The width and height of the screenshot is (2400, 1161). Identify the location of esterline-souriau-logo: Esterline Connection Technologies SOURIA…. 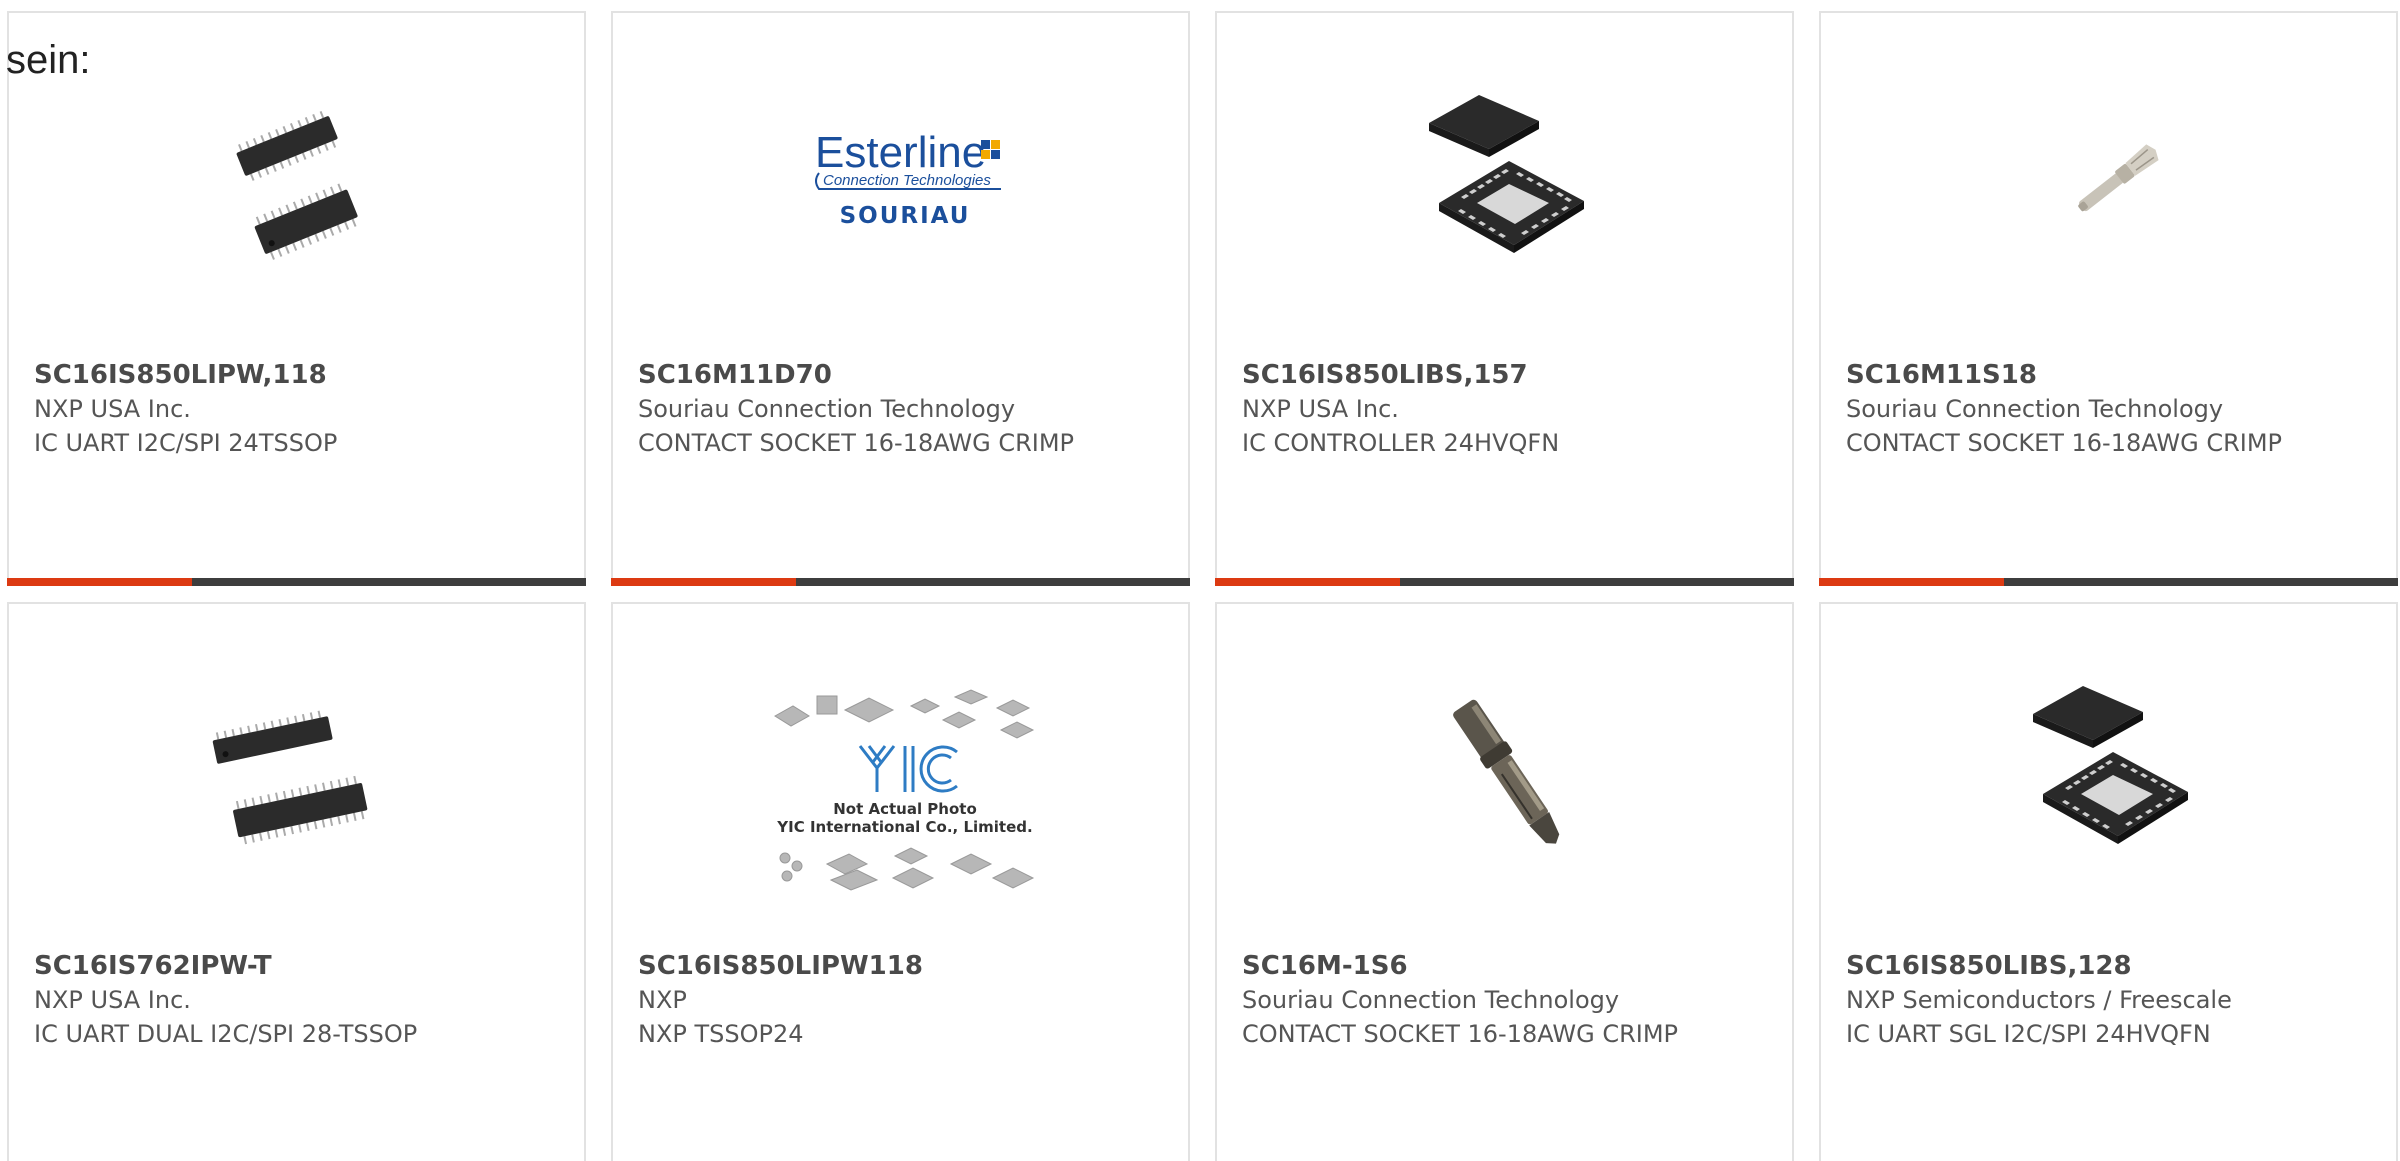
(905, 183).